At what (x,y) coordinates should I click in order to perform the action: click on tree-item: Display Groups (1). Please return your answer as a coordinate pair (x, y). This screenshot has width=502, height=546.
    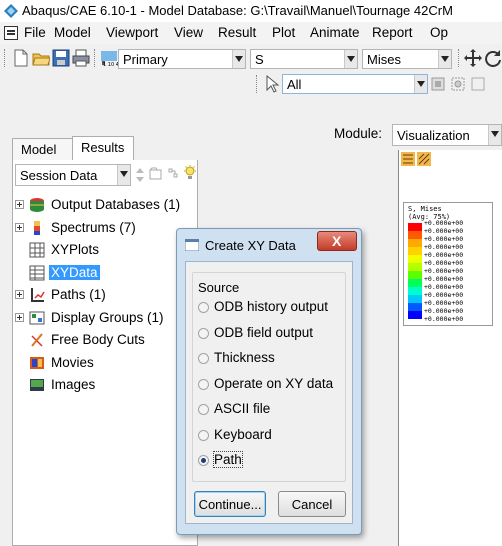
    Looking at the image, I should click on (105, 318).